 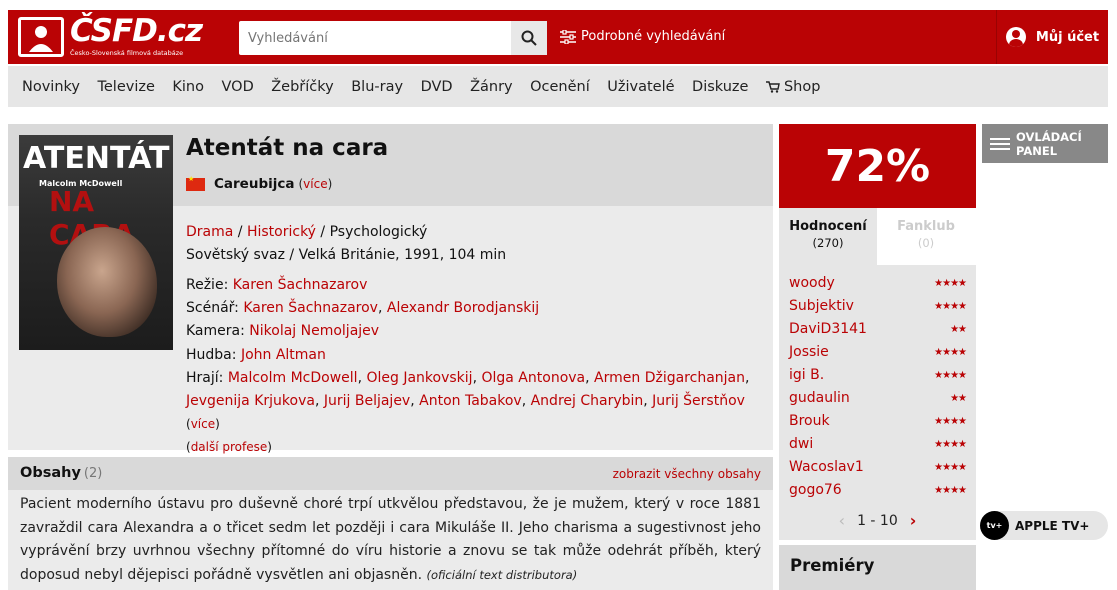 I want to click on apple-tv-button: tv+ APPLE TV+, so click(x=1044, y=525).